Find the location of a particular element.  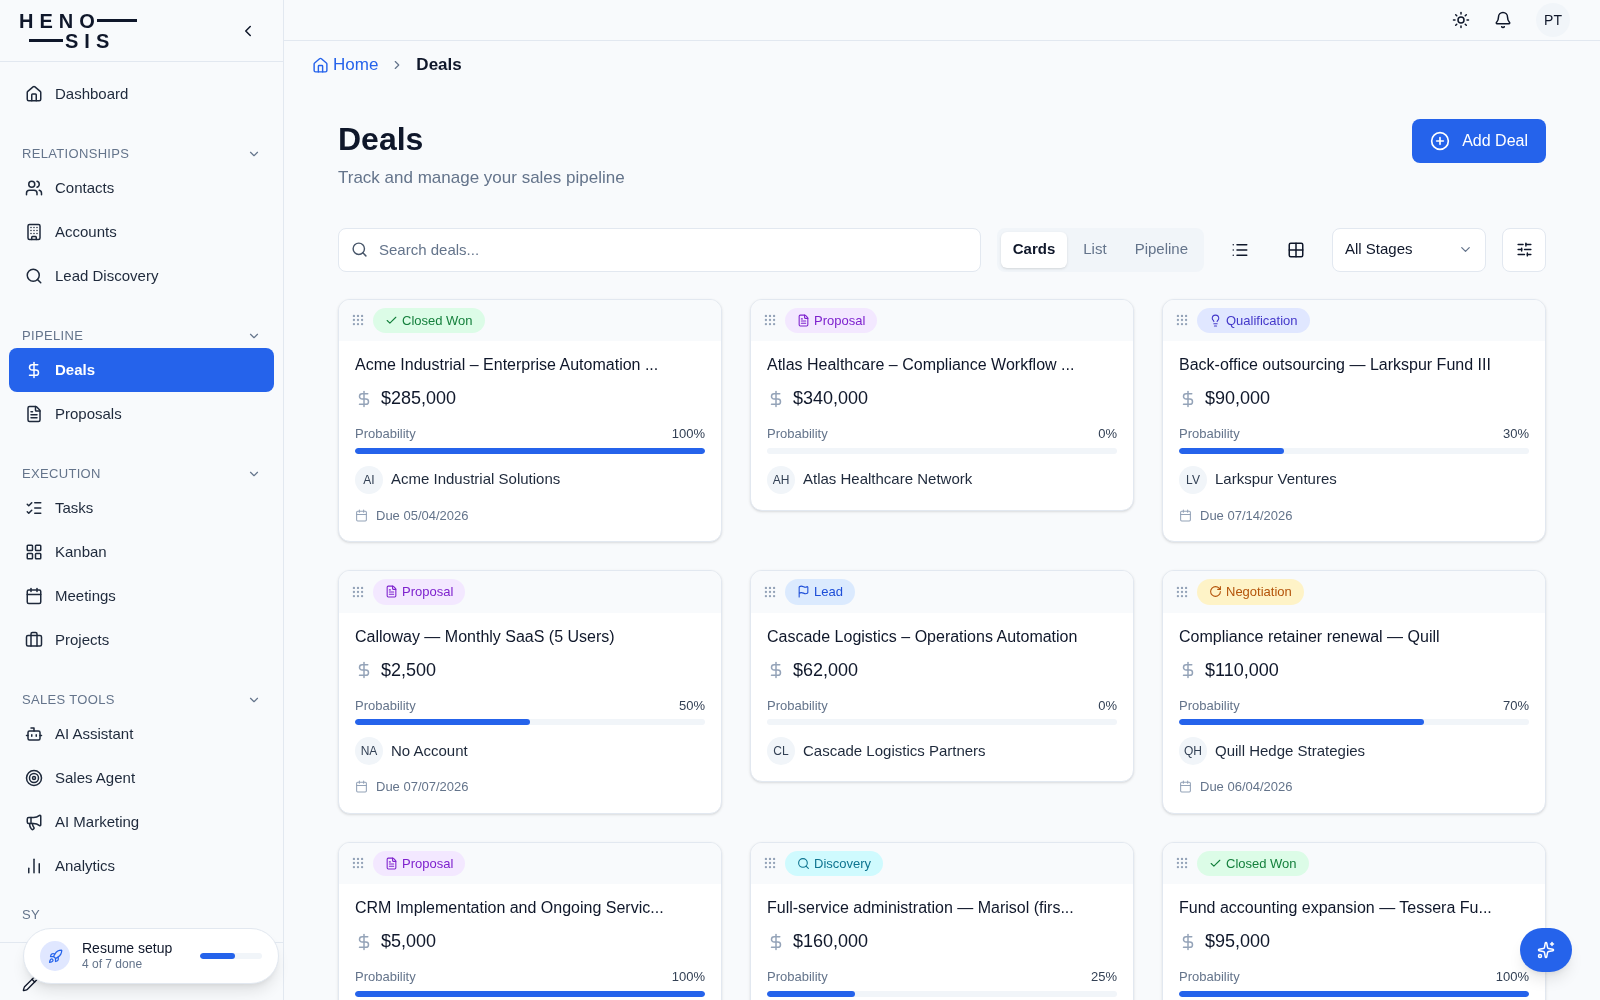

deal-card: Lead Cascade Logistics – Operations Automation $62,000 Probability 0% CL Cascade Logistics Partners is located at coordinates (942, 676).